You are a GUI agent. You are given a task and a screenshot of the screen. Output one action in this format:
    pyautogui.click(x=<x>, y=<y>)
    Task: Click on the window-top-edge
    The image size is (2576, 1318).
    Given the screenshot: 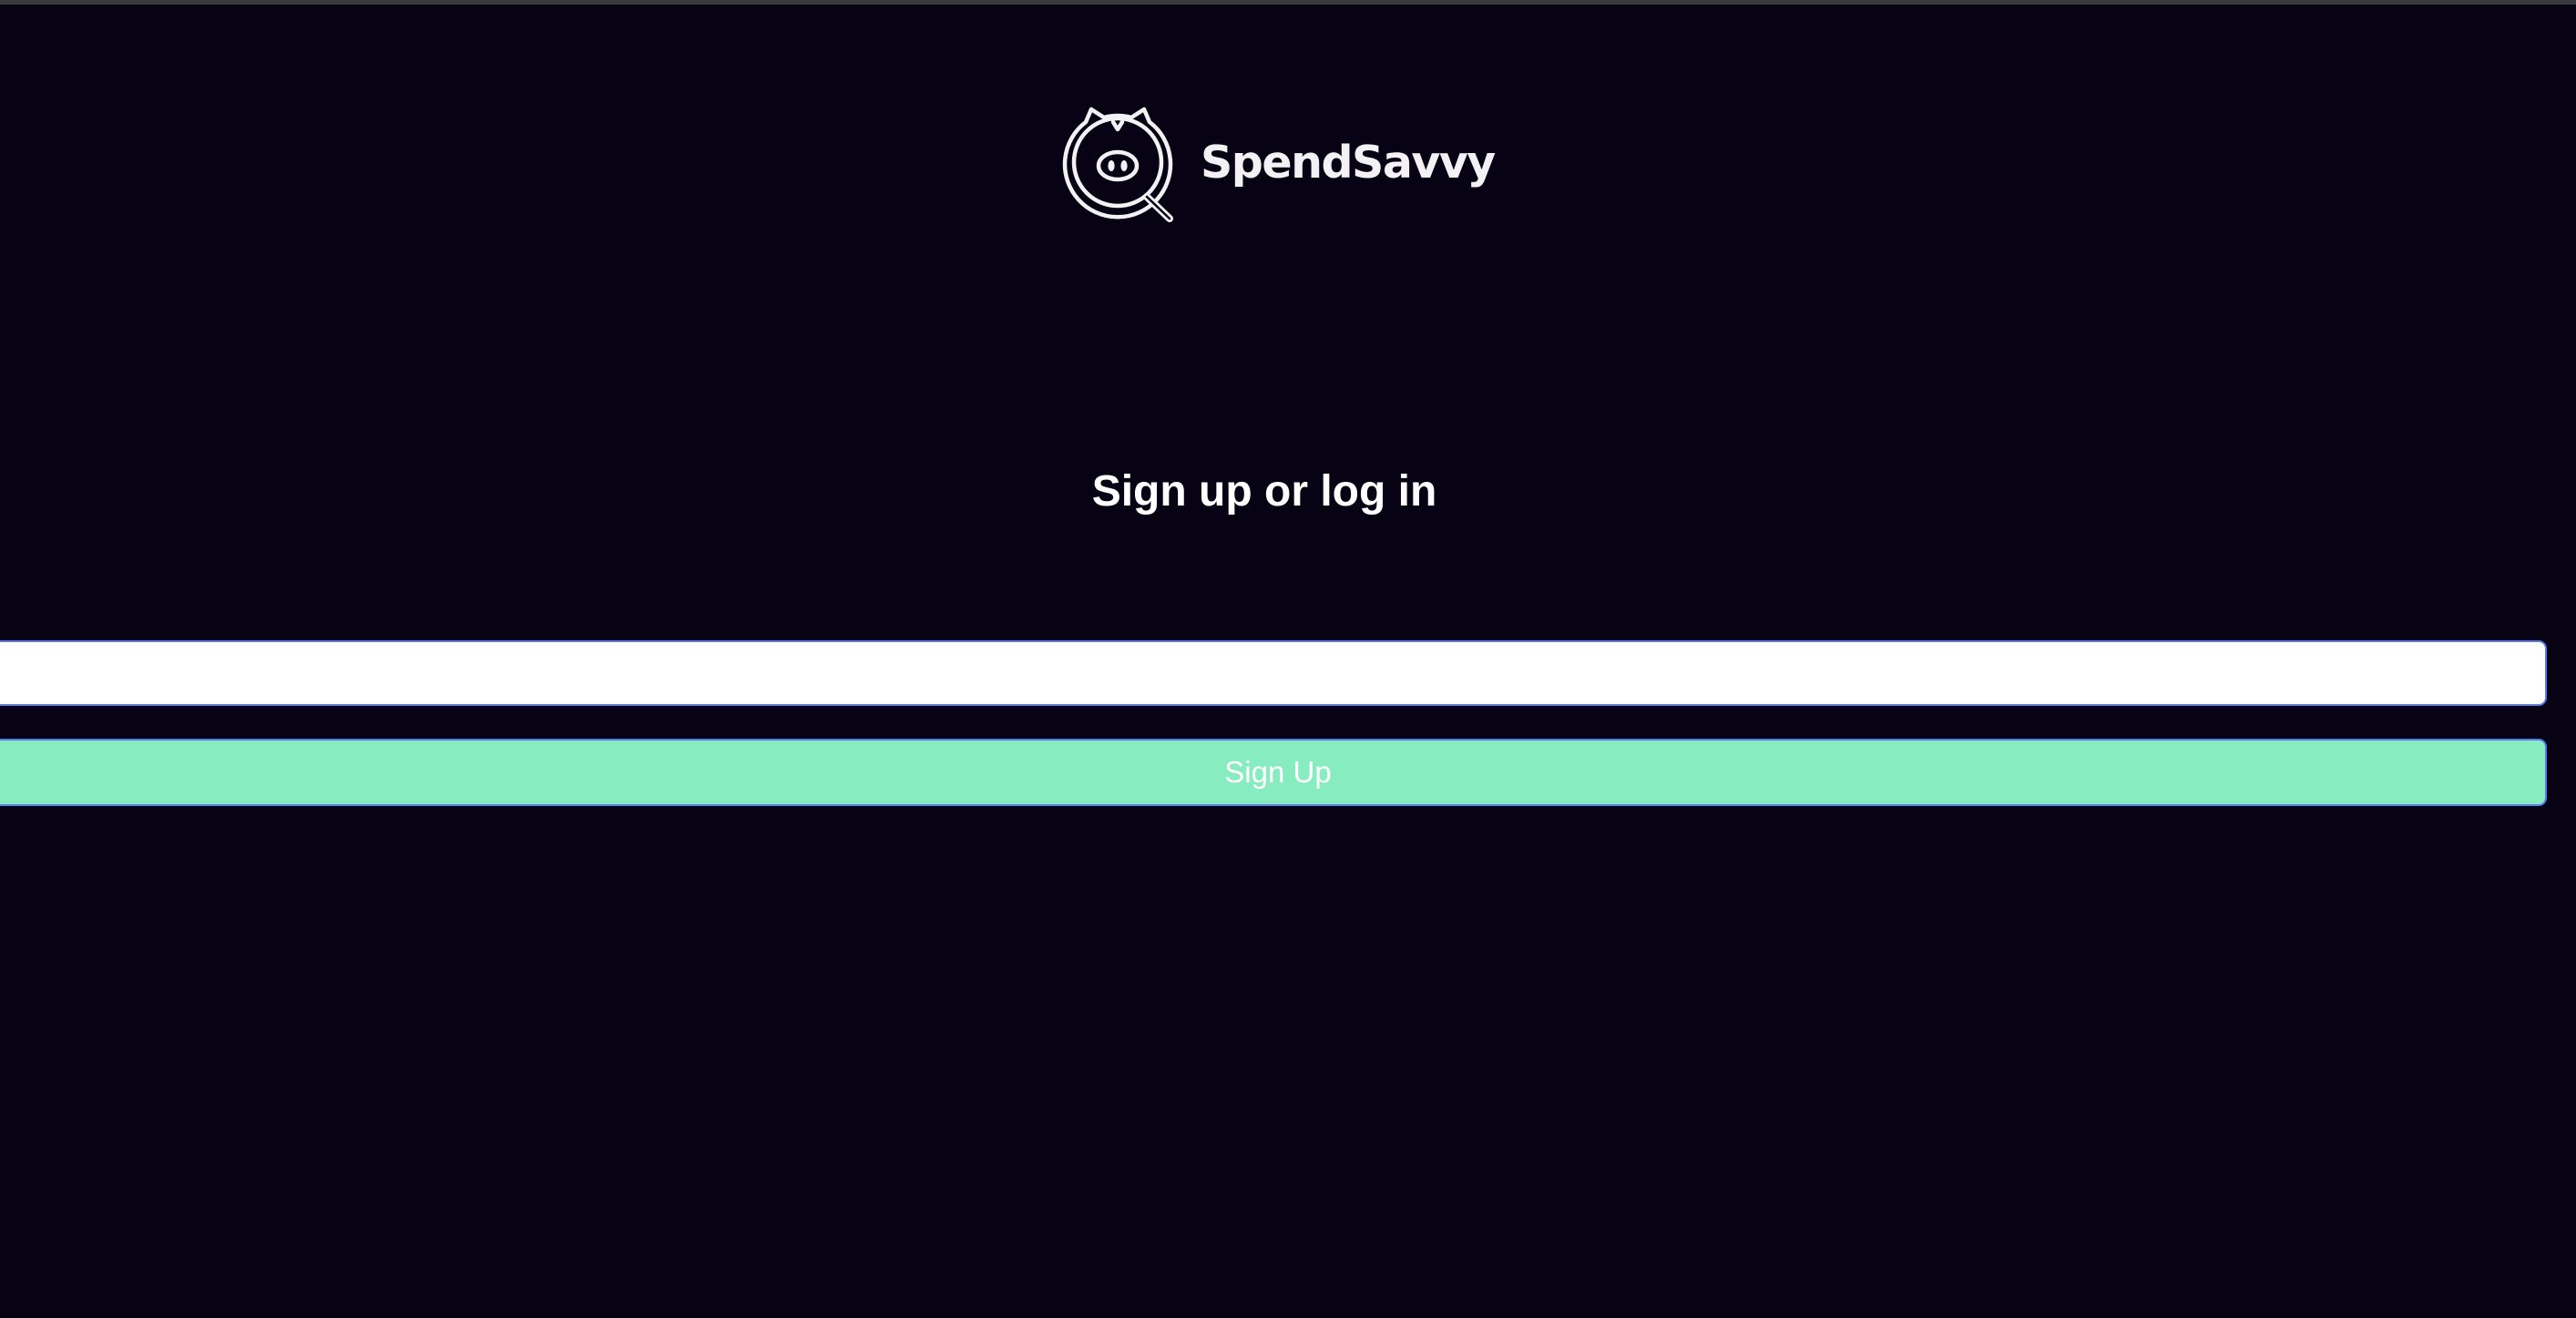 What is the action you would take?
    pyautogui.click(x=1288, y=2)
    